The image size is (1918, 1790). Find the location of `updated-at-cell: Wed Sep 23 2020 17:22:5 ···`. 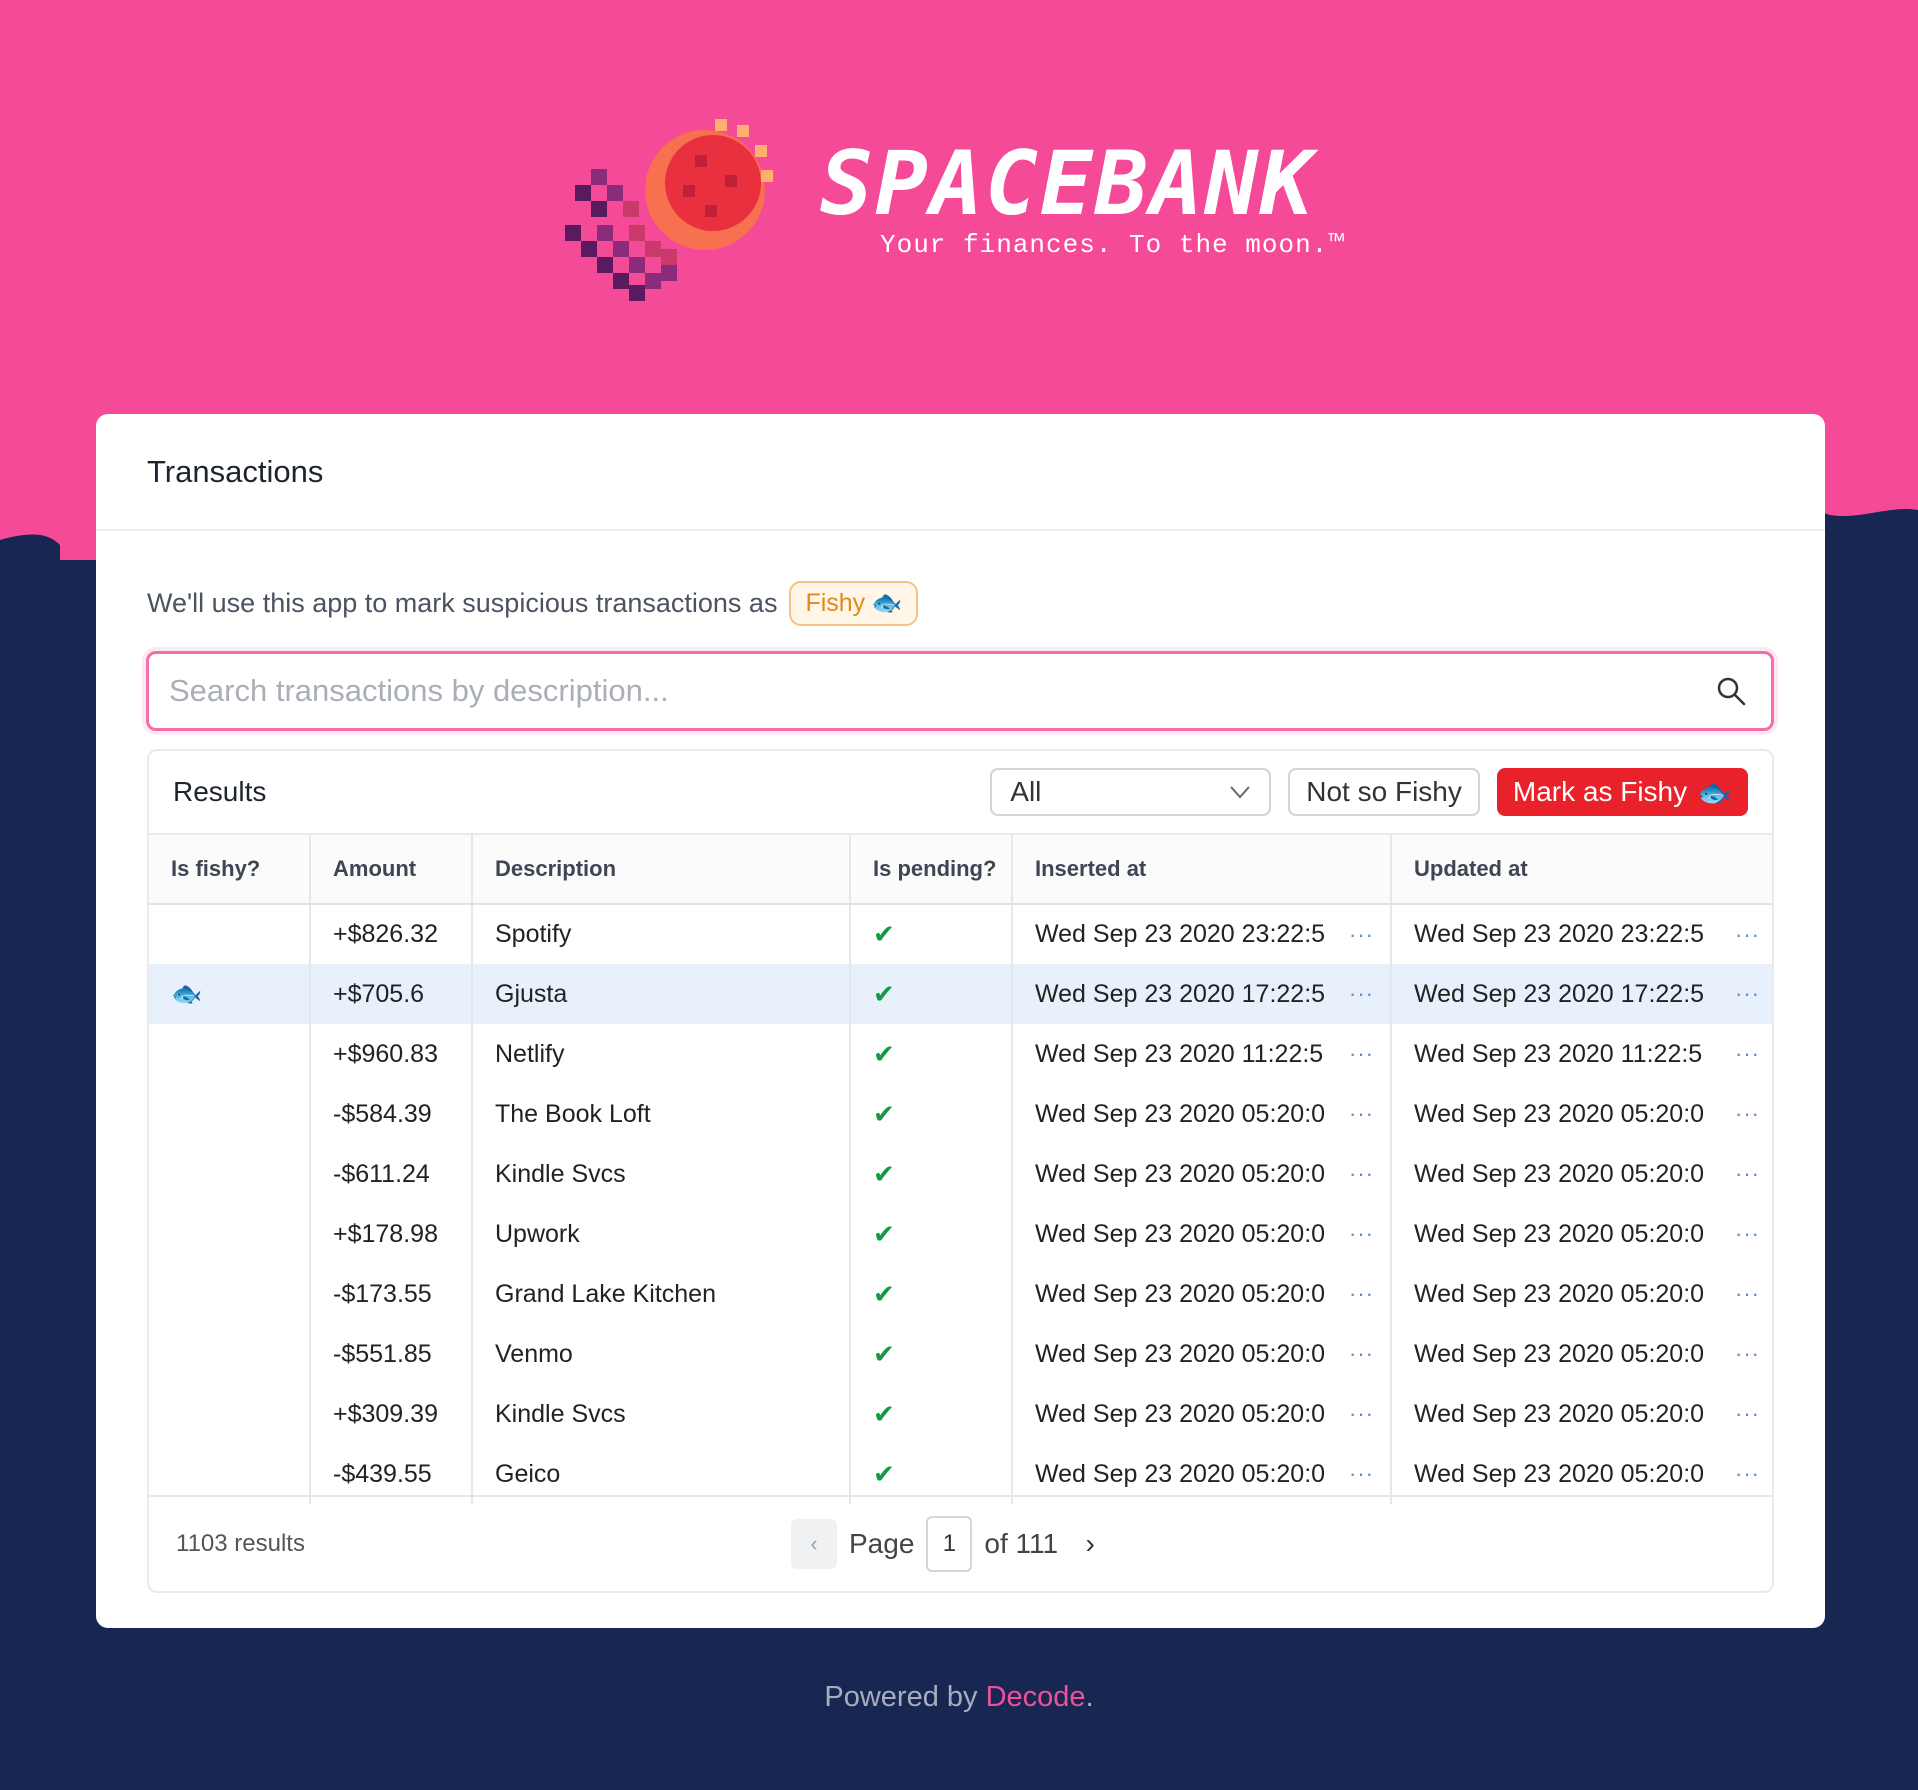

updated-at-cell: Wed Sep 23 2020 17:22:5 ··· is located at coordinates (1581, 994).